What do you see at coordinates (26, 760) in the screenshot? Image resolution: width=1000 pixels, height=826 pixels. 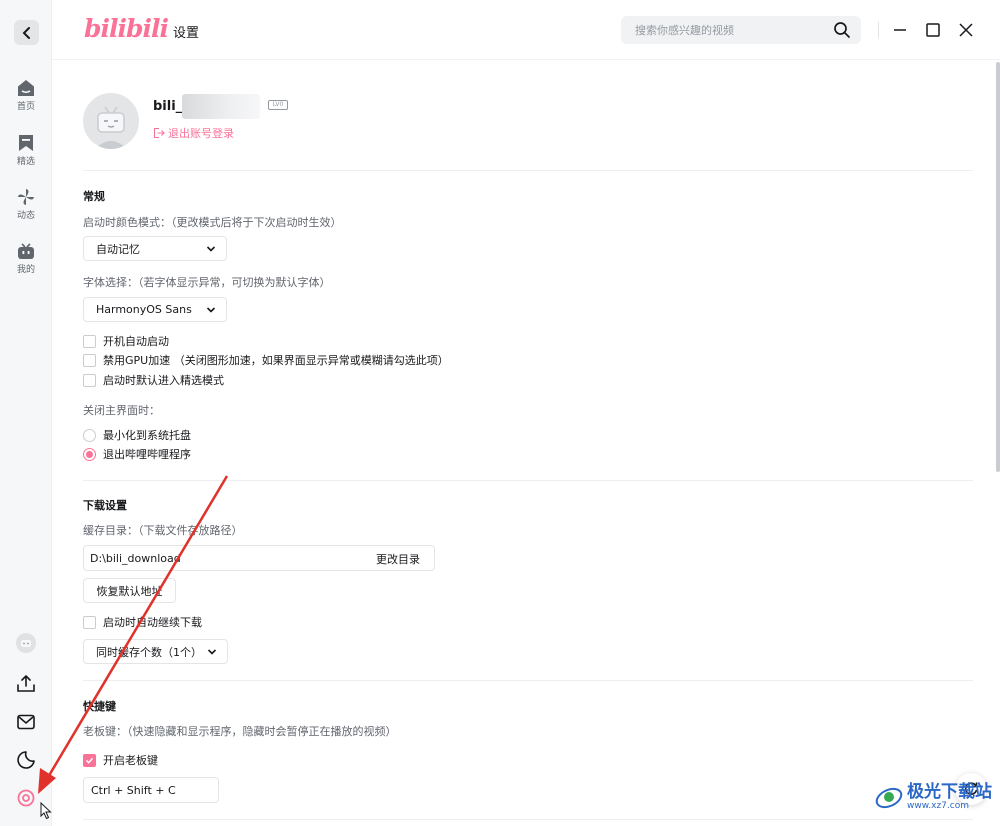 I see `theme-moon-icon` at bounding box center [26, 760].